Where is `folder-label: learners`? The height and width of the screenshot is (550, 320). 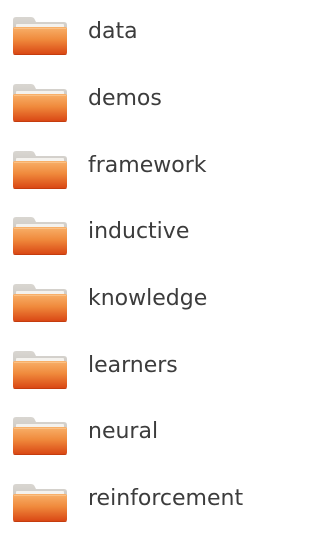 folder-label: learners is located at coordinates (133, 365).